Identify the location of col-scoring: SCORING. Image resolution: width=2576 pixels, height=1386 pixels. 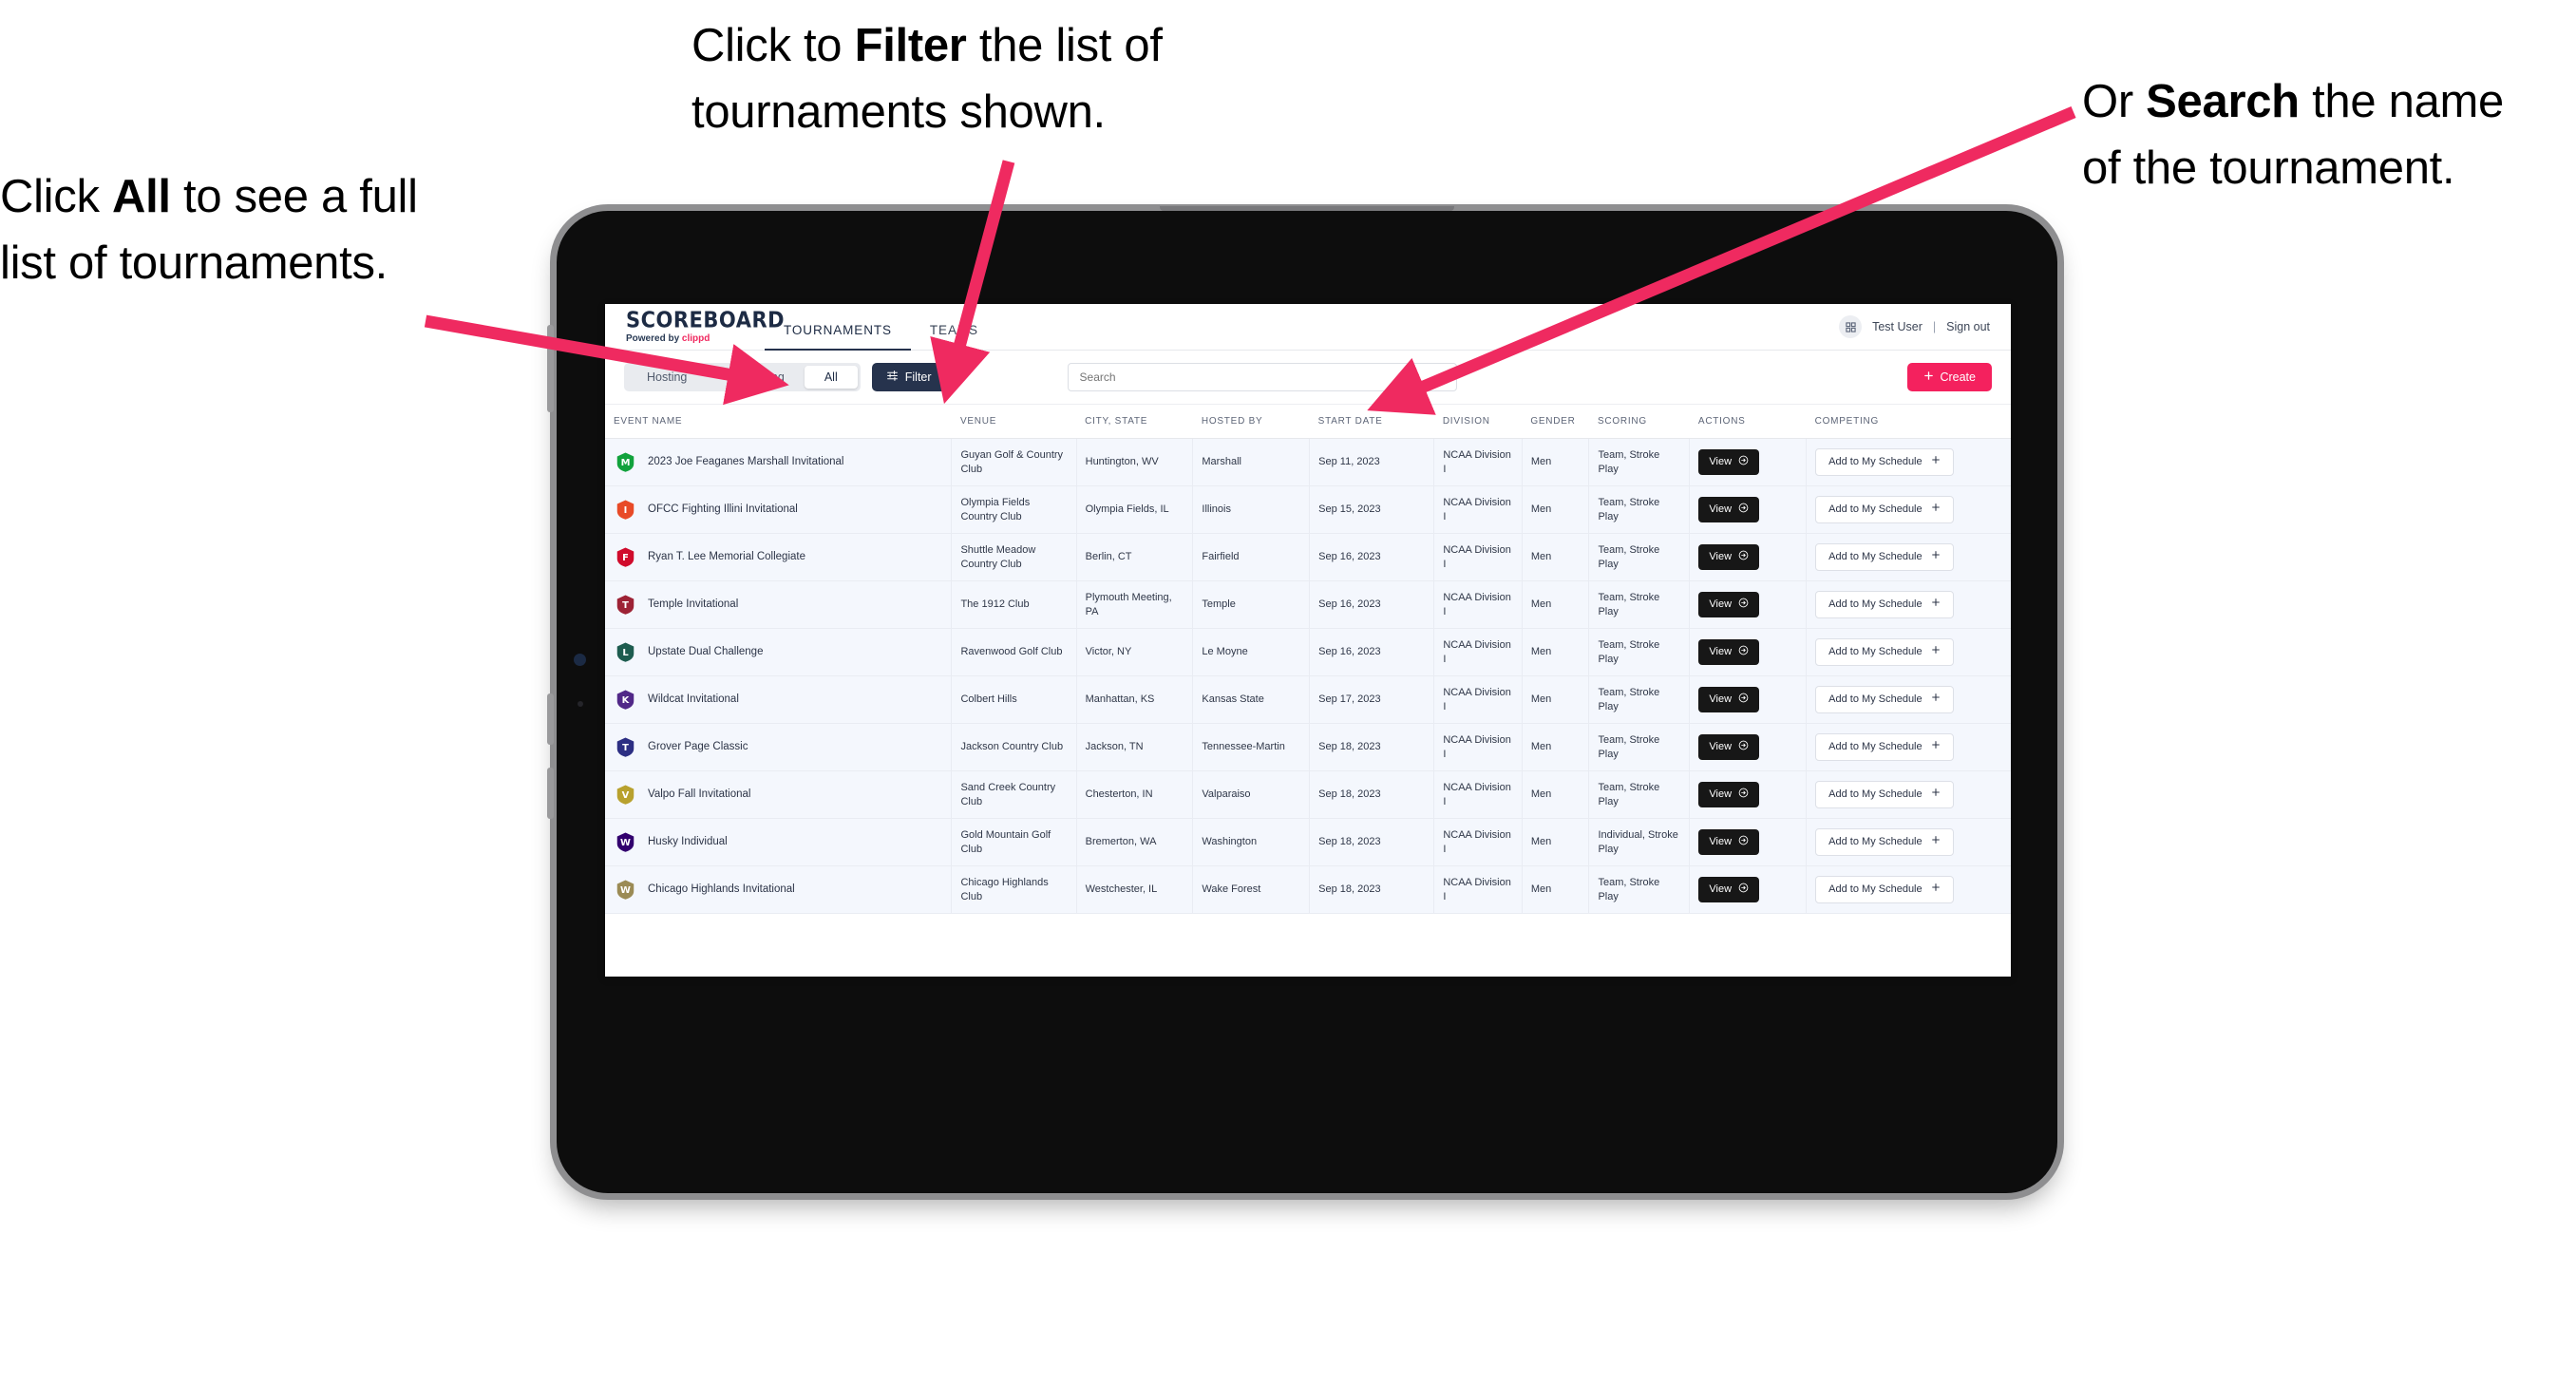
(1639, 422).